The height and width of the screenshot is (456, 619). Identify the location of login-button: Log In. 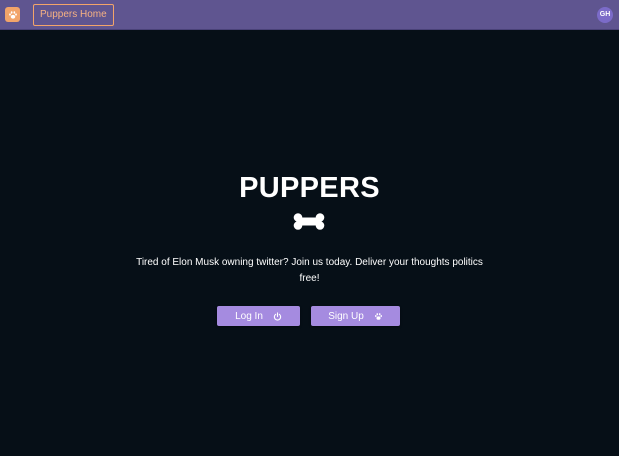
(258, 316).